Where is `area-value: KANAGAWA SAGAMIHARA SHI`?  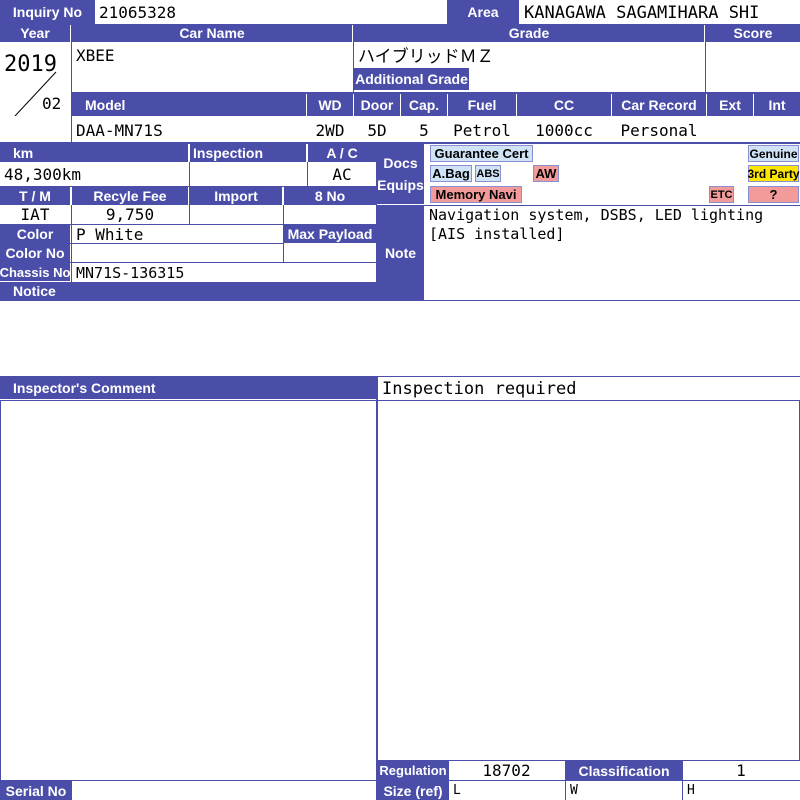
area-value: KANAGAWA SAGAMIHARA SHI is located at coordinates (660, 12).